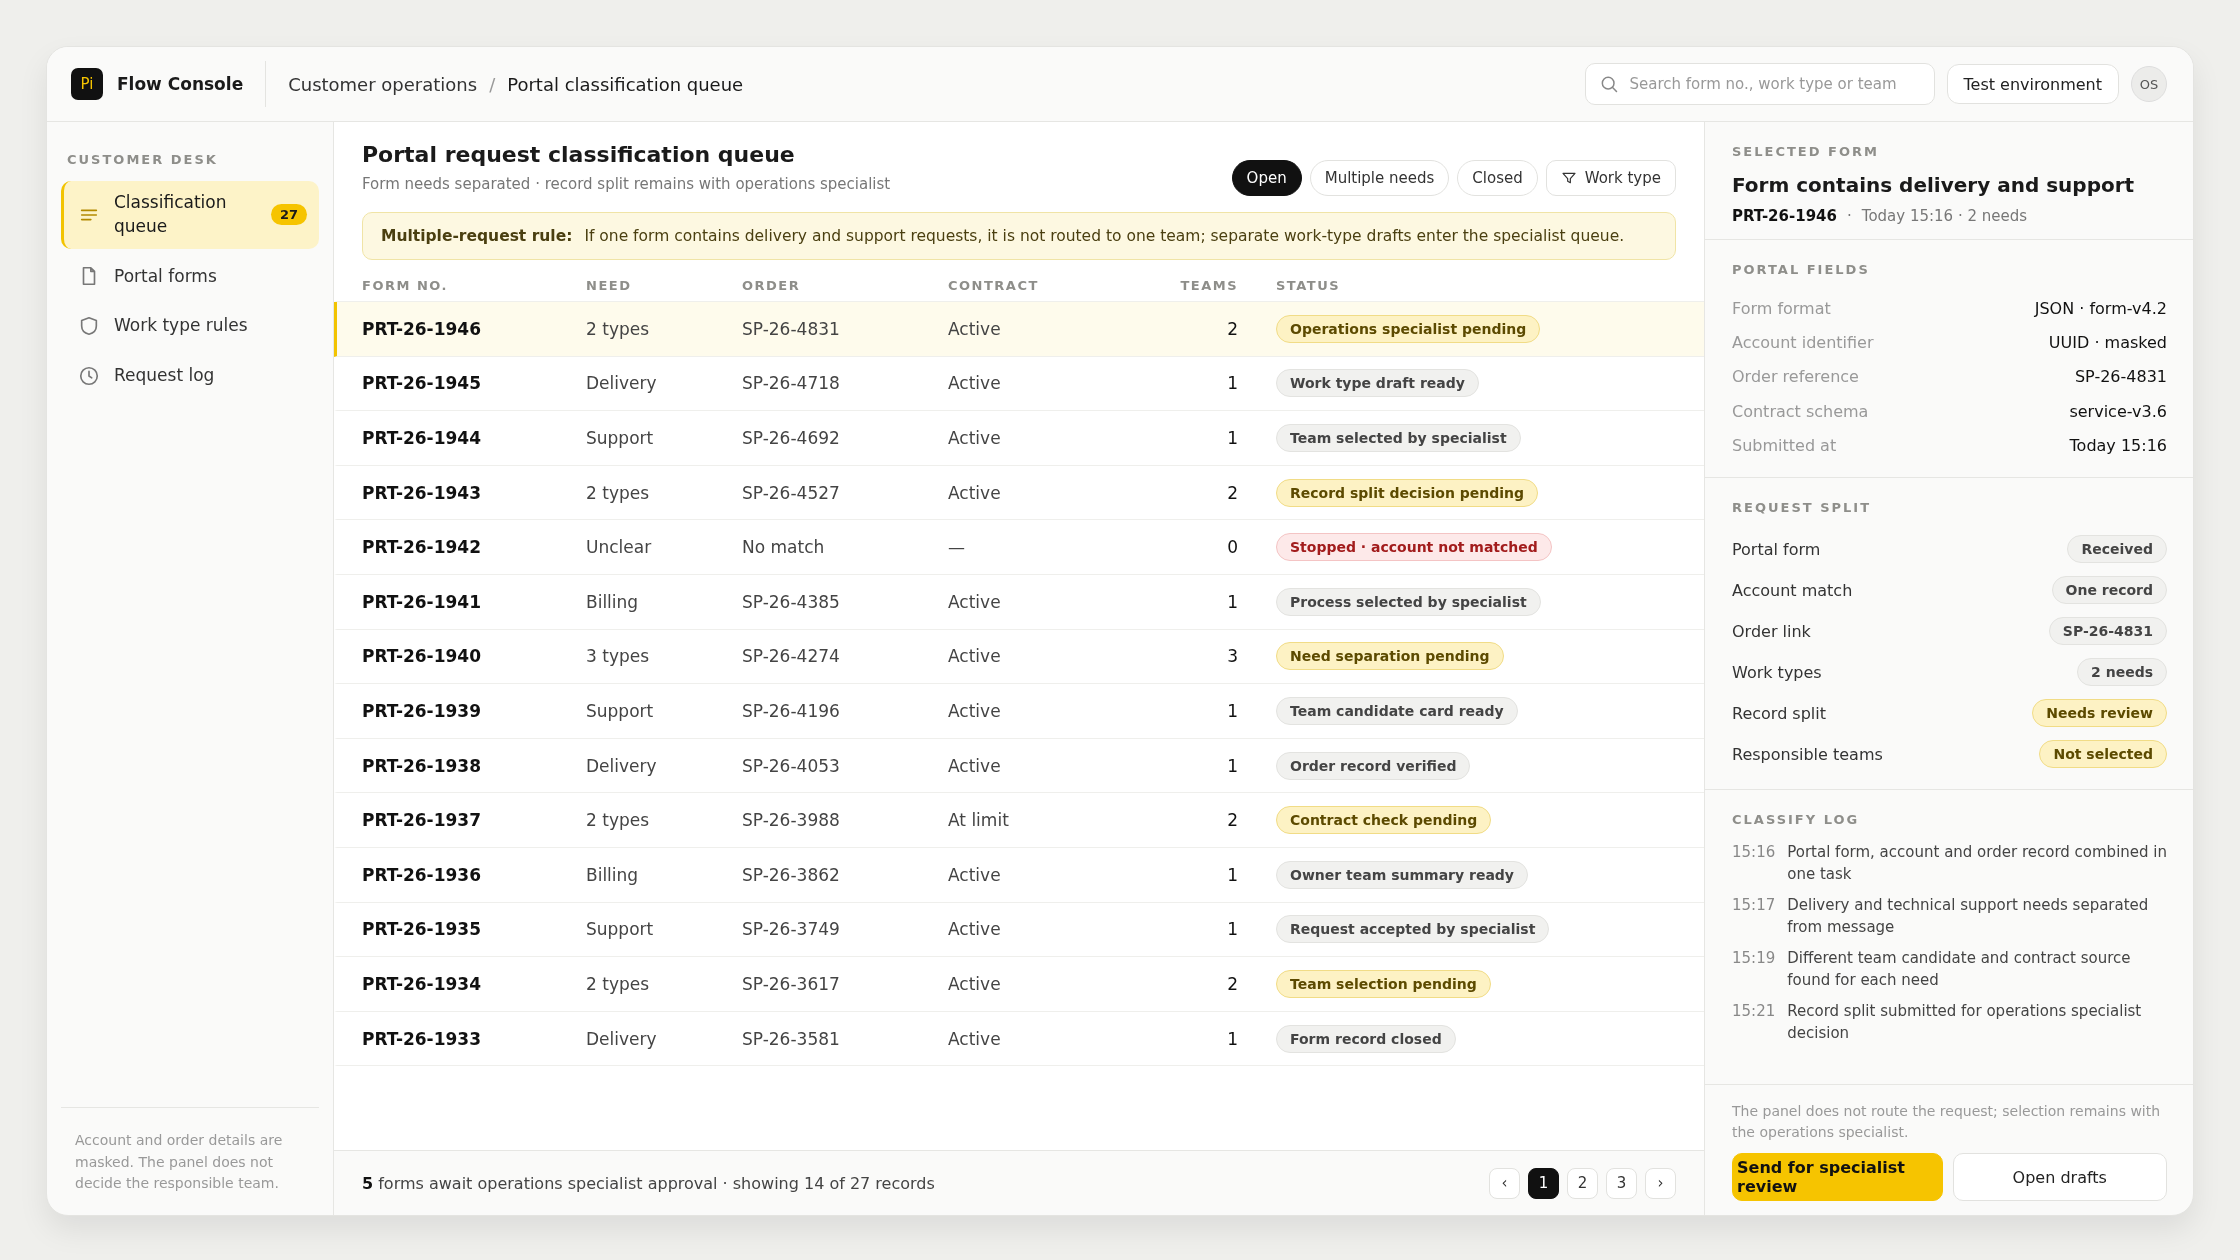 Image resolution: width=2240 pixels, height=1260 pixels. Describe the element at coordinates (618, 656) in the screenshot. I see `table-cell-text: 3 types` at that location.